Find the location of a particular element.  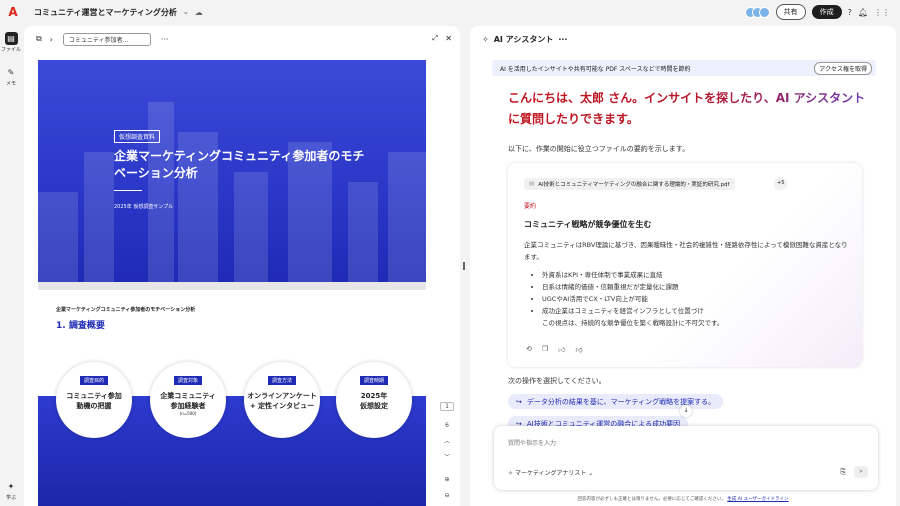

circle-text: コミュニティ参加 動機の把握 is located at coordinates (94, 401).